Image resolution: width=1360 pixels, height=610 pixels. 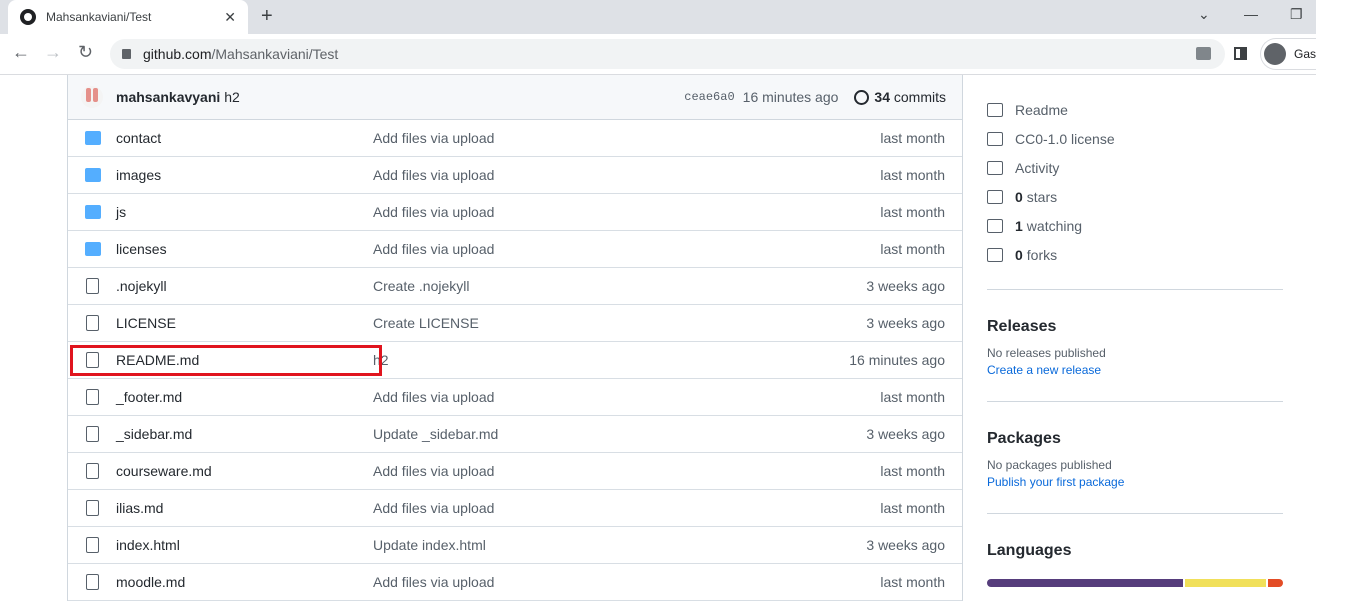 What do you see at coordinates (790, 97) in the screenshot?
I see `commit-time: 16 minutes ago` at bounding box center [790, 97].